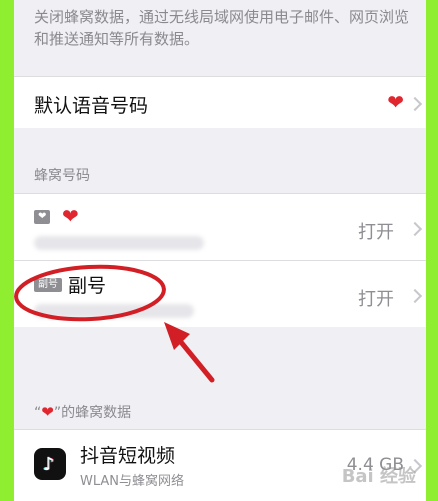 This screenshot has height=501, width=438. I want to click on highlight-ellipse, so click(90, 293).